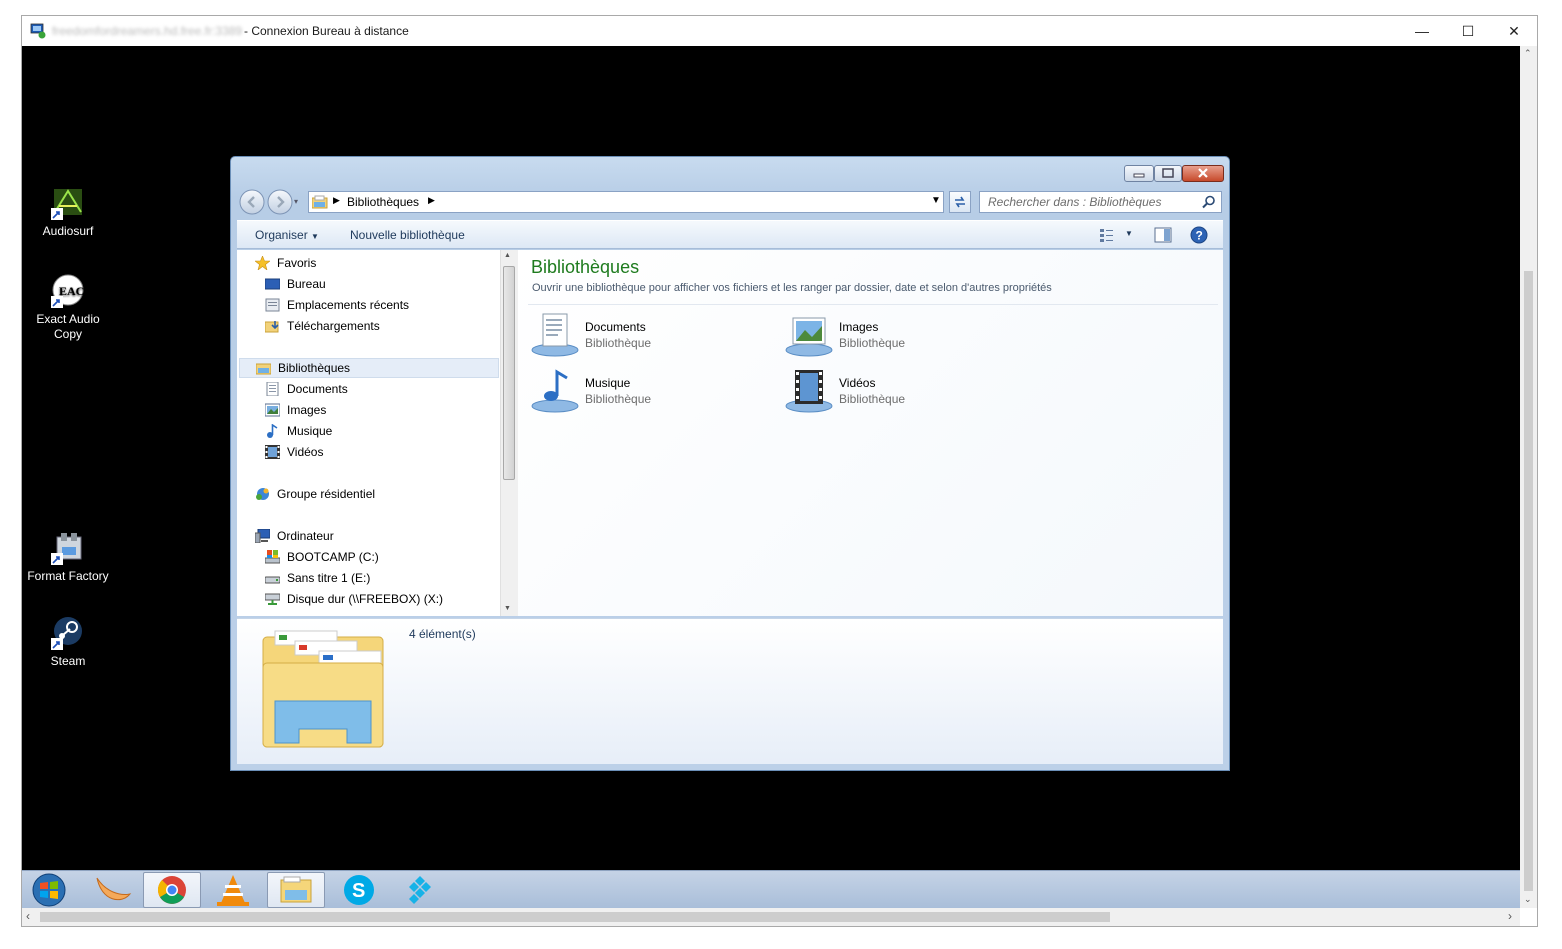 The image size is (1562, 949). I want to click on recent-places-icon, so click(272, 305).